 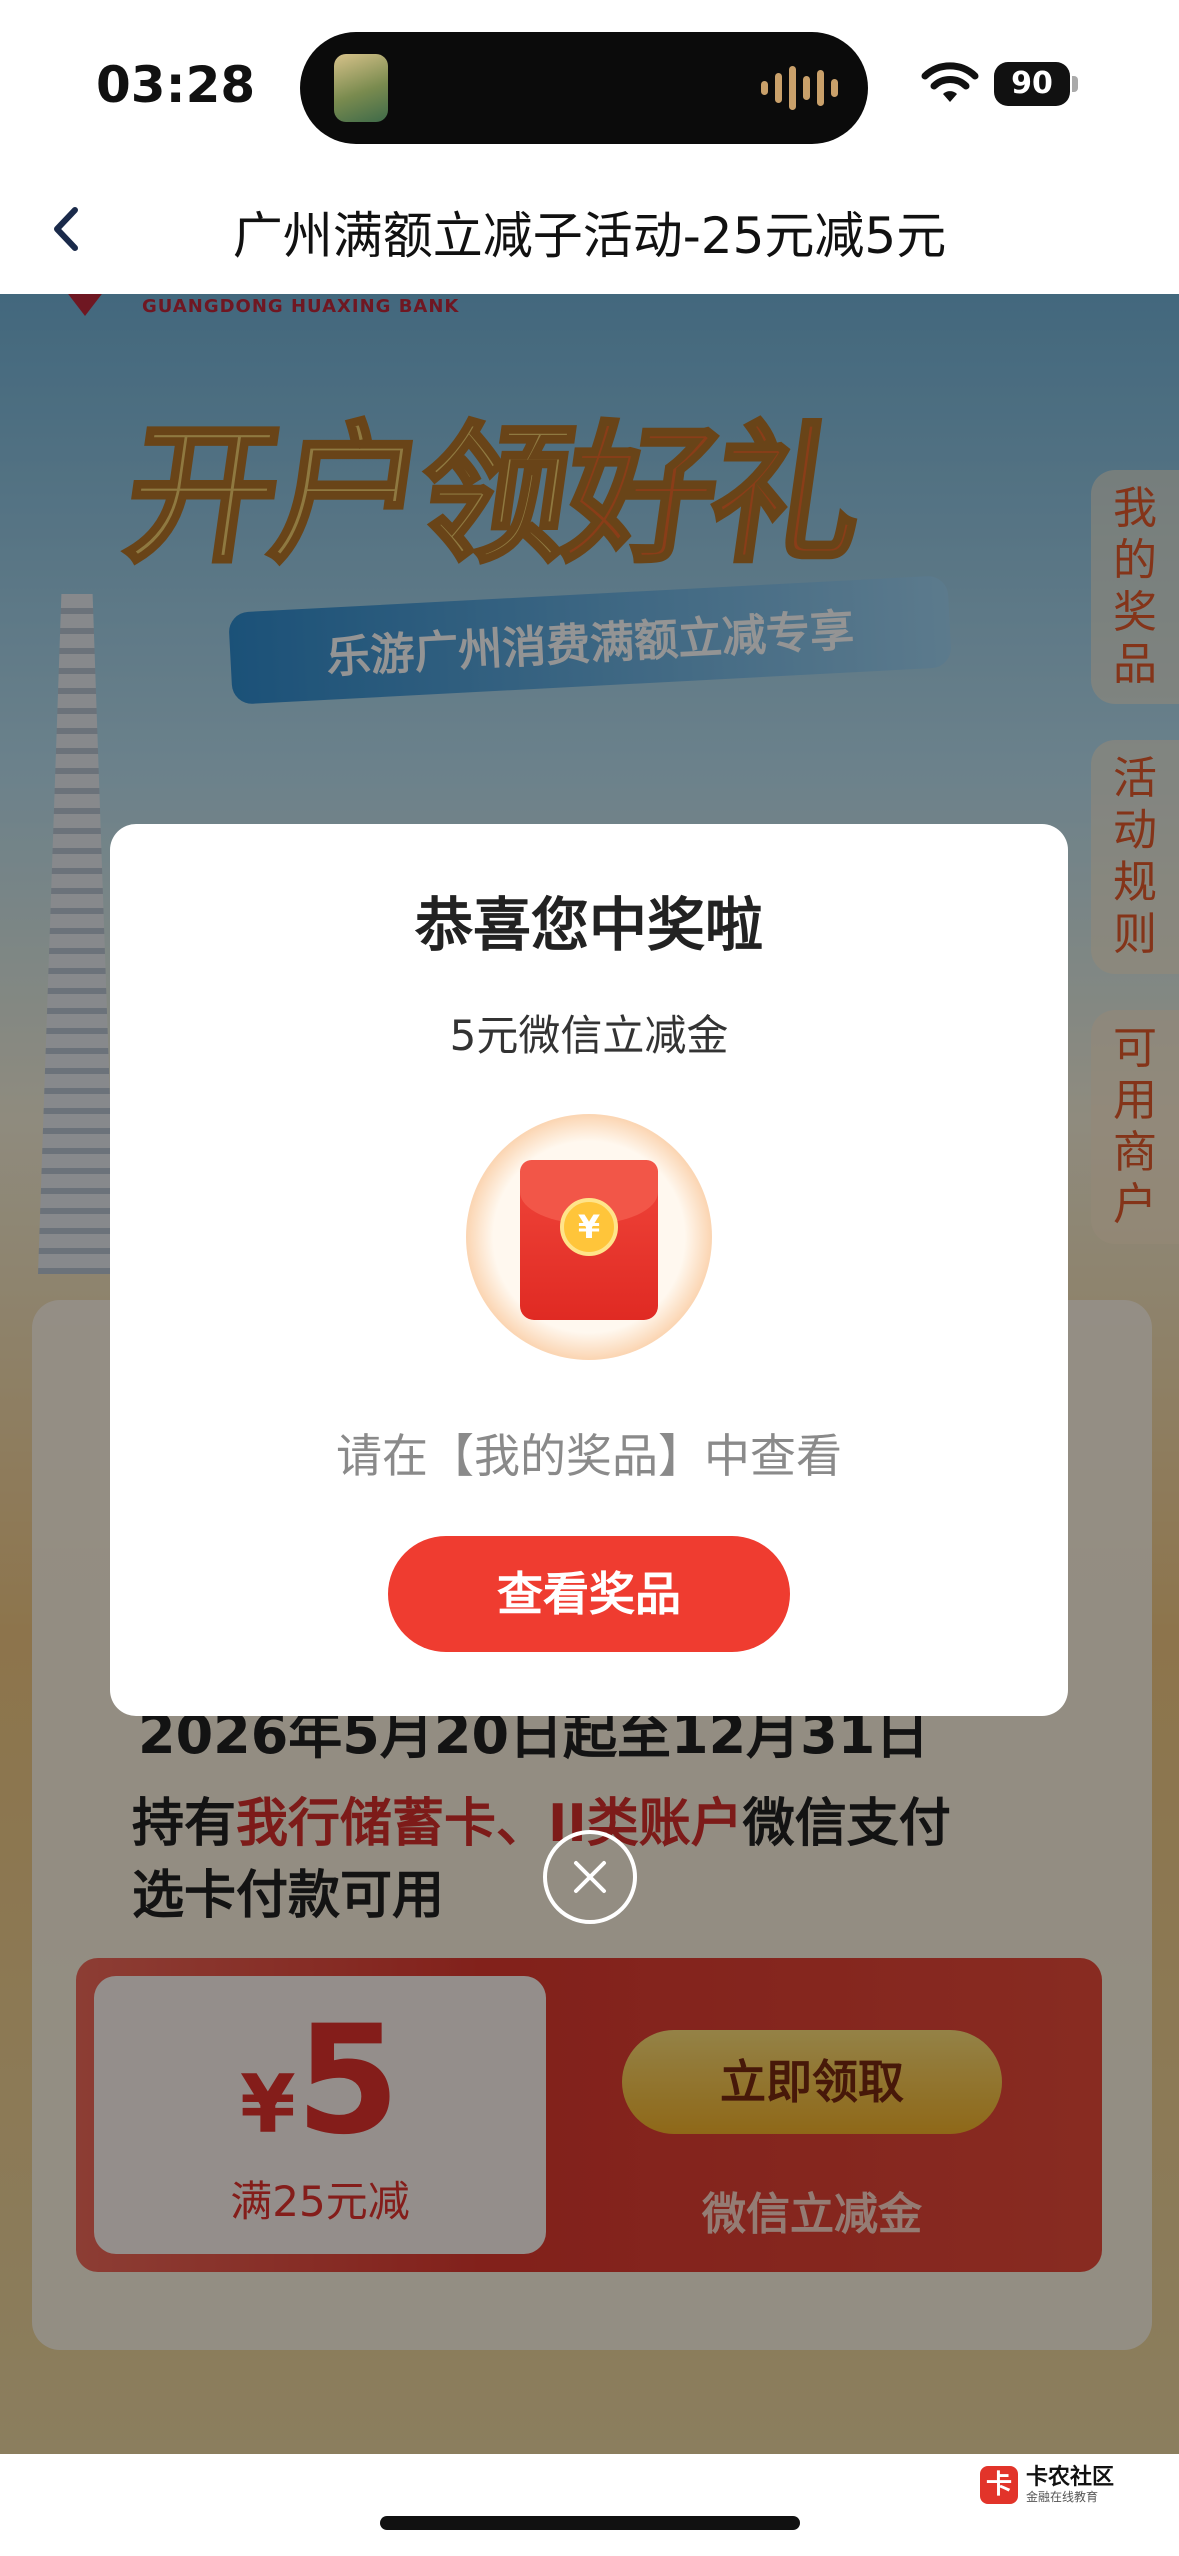 I want to click on chevron-left-icon, so click(x=66, y=229).